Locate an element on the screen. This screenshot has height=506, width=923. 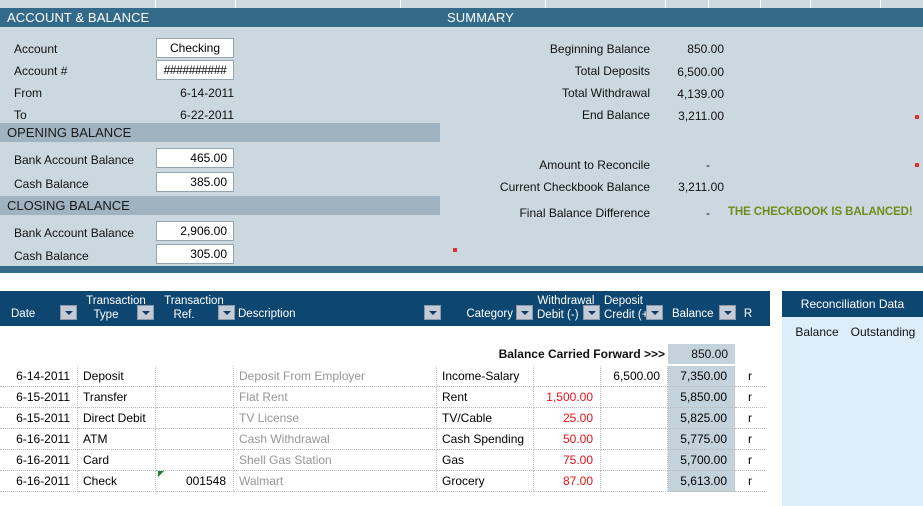
opening-cash-balance-input: 385.00 is located at coordinates (195, 182).